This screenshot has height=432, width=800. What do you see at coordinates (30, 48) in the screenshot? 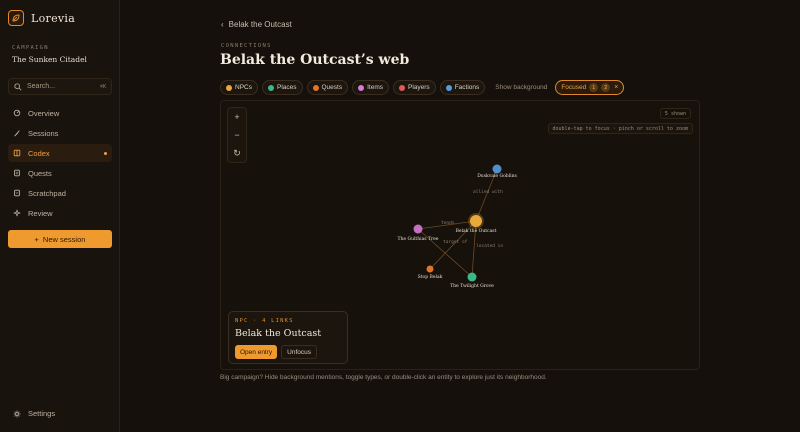
I see `campaign-label: CAMPAIGN` at bounding box center [30, 48].